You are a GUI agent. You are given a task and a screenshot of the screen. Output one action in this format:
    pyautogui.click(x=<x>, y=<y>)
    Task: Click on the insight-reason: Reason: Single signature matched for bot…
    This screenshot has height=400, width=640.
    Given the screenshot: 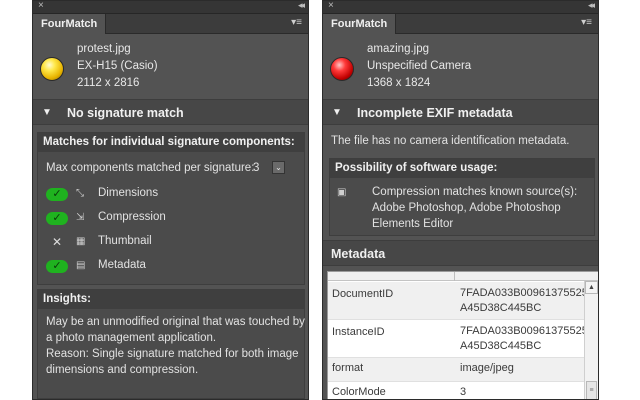 What is the action you would take?
    pyautogui.click(x=172, y=362)
    